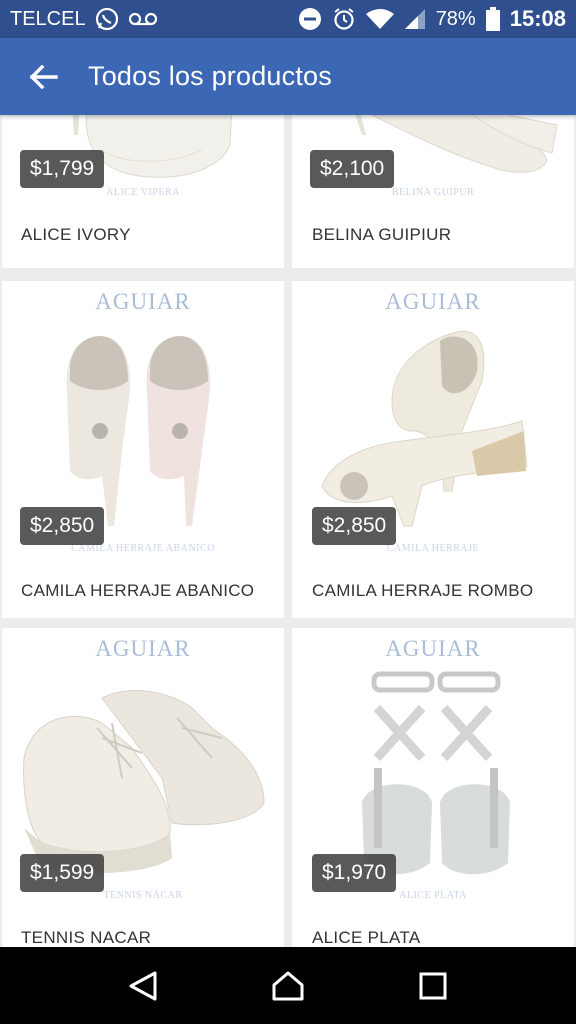 This screenshot has height=1024, width=576. Describe the element at coordinates (415, 19) in the screenshot. I see `signal-icon` at that location.